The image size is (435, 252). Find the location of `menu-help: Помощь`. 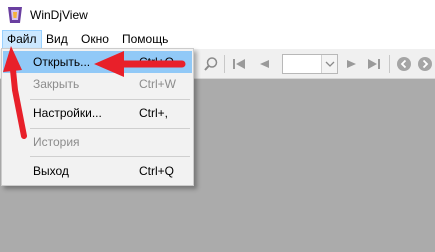

menu-help: Помощь is located at coordinates (145, 39).